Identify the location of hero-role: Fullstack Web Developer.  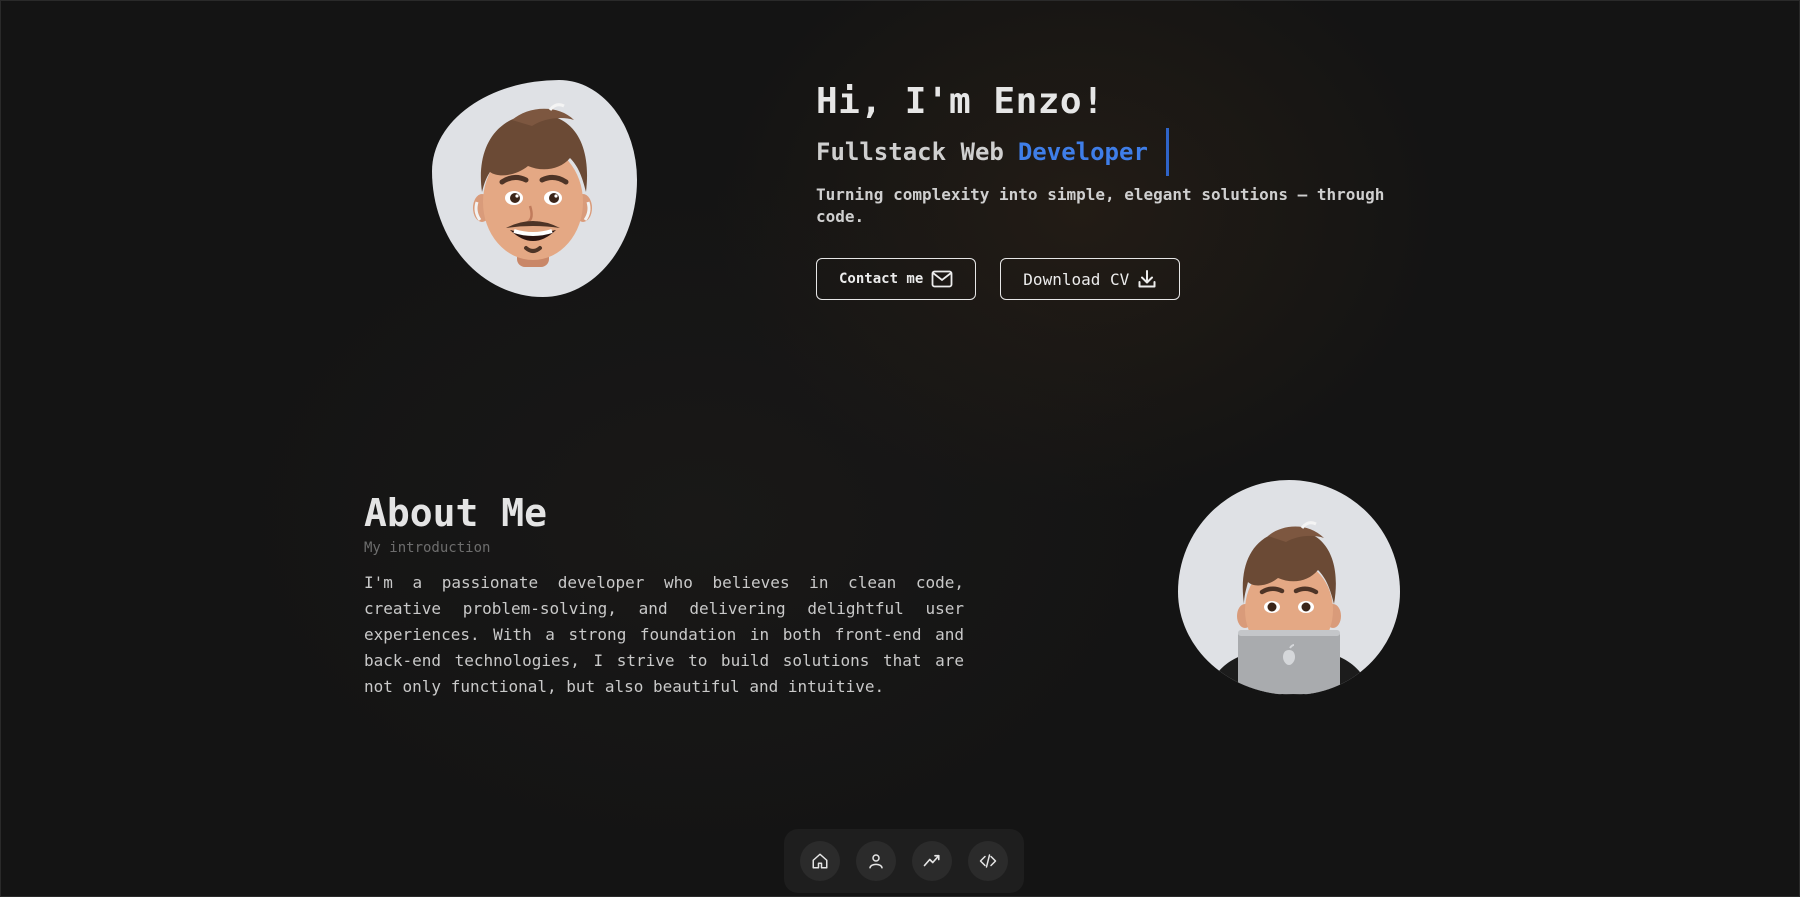
(1126, 152).